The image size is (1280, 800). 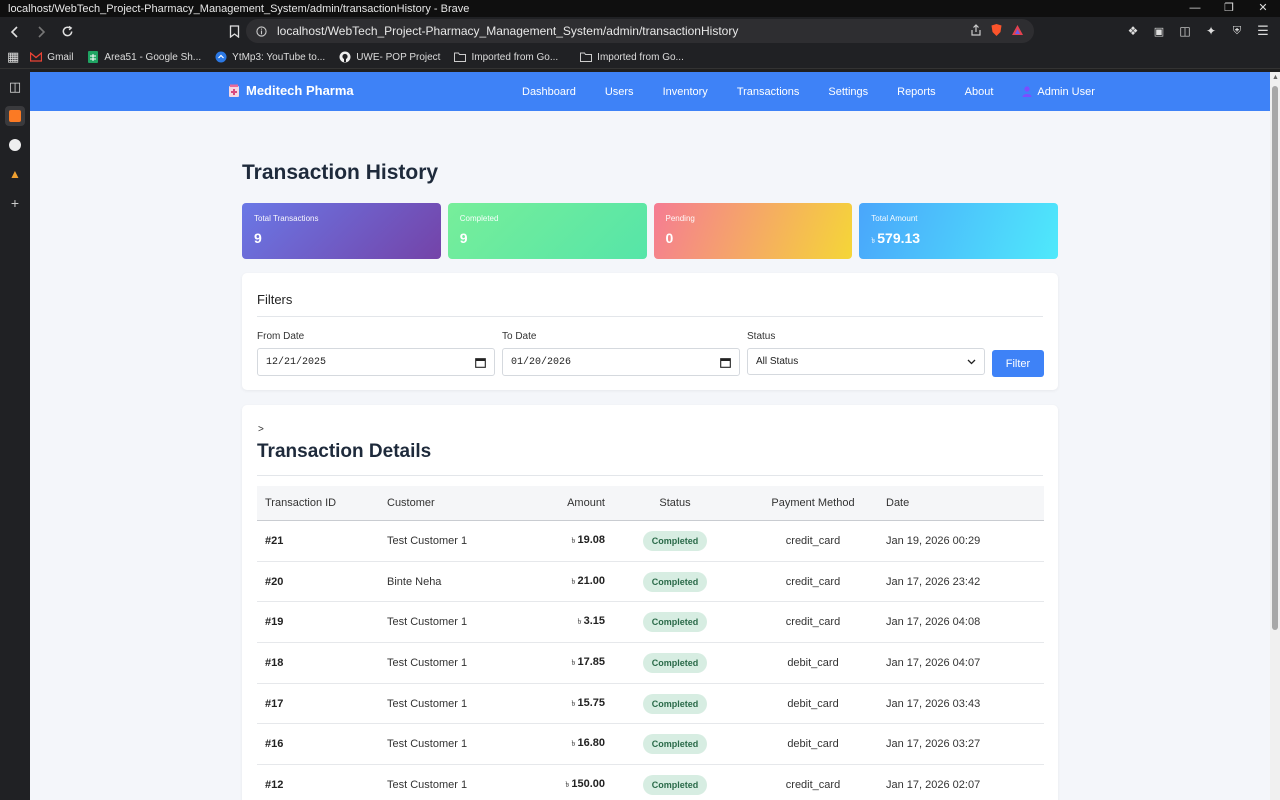 I want to click on nav-about: About, so click(x=979, y=92).